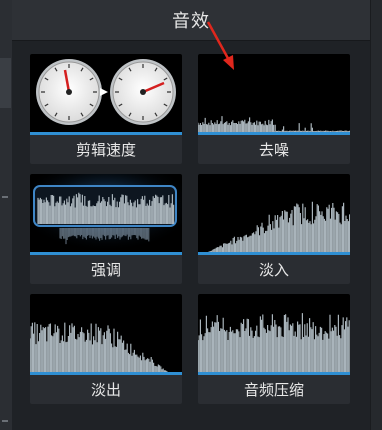  Describe the element at coordinates (106, 333) in the screenshot. I see `fade-out-waveform-icon` at that location.